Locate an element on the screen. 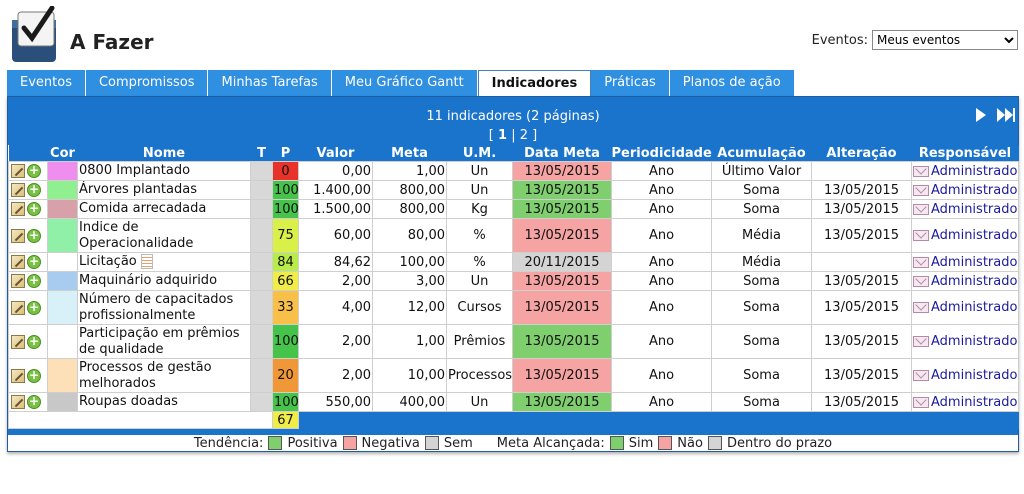 This screenshot has height=494, width=1024. indicator-name: Comida arrecadada is located at coordinates (142, 208).